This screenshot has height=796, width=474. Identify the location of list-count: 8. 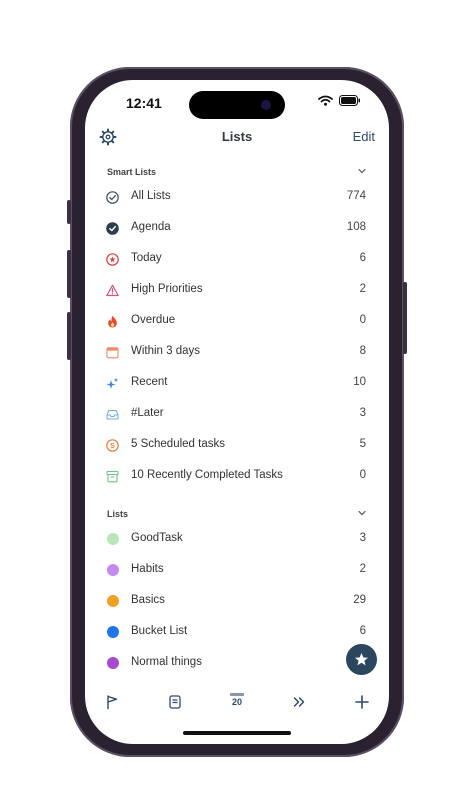
(362, 351).